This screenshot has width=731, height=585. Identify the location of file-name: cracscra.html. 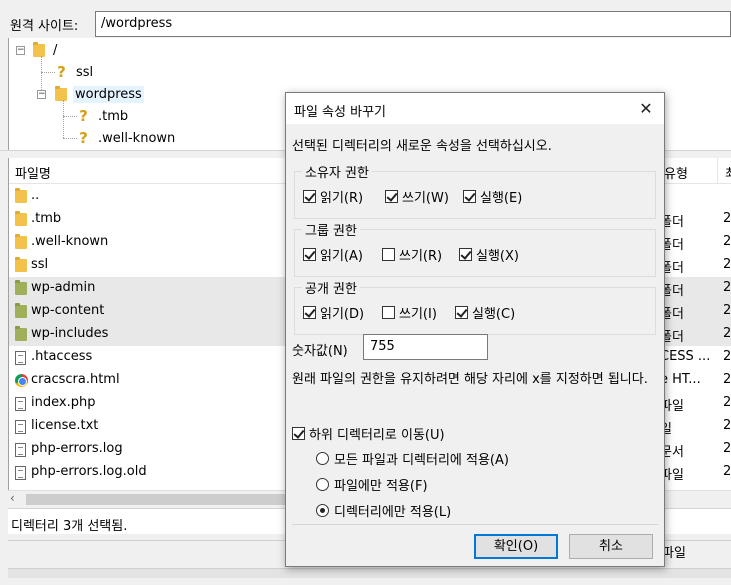
(75, 379).